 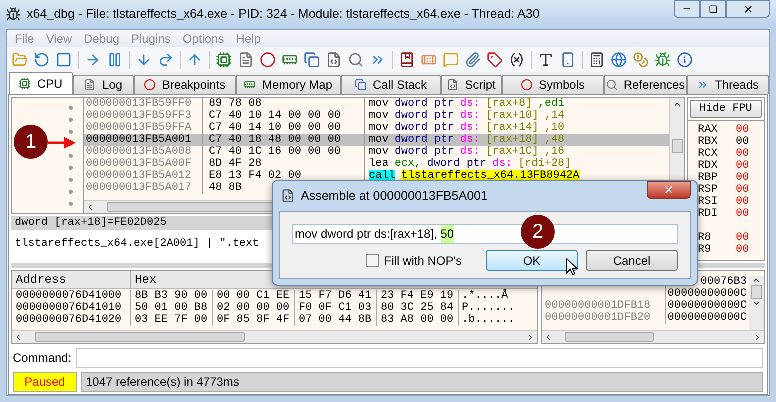 I want to click on instruction-row: 000000013FB5A001 C7 40 18 48 00 00 00 mov dword ptr ds: [rax+18] ,48, so click(x=376, y=140).